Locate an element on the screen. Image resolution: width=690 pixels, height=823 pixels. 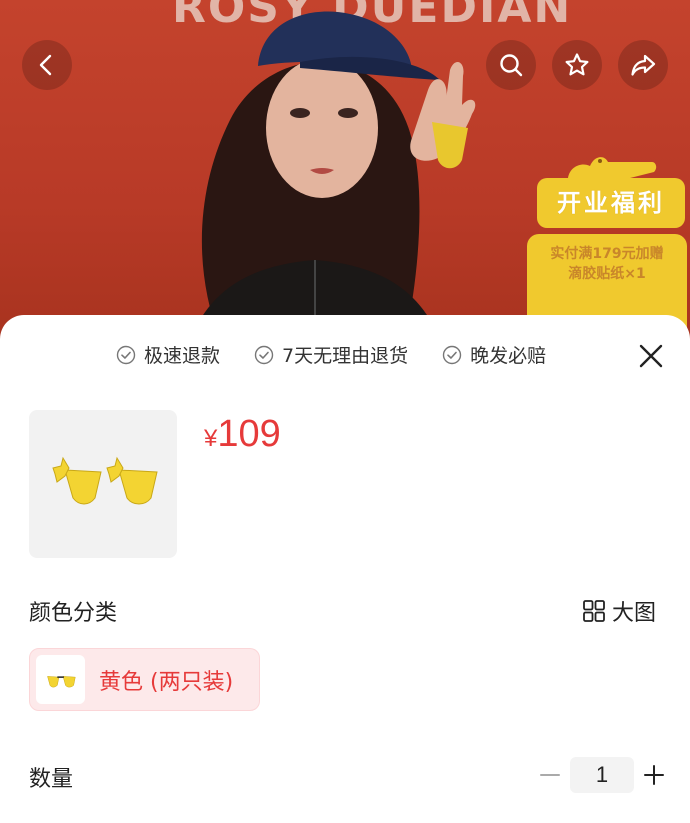
guarantee-item: 7天无理由退货 is located at coordinates (331, 354).